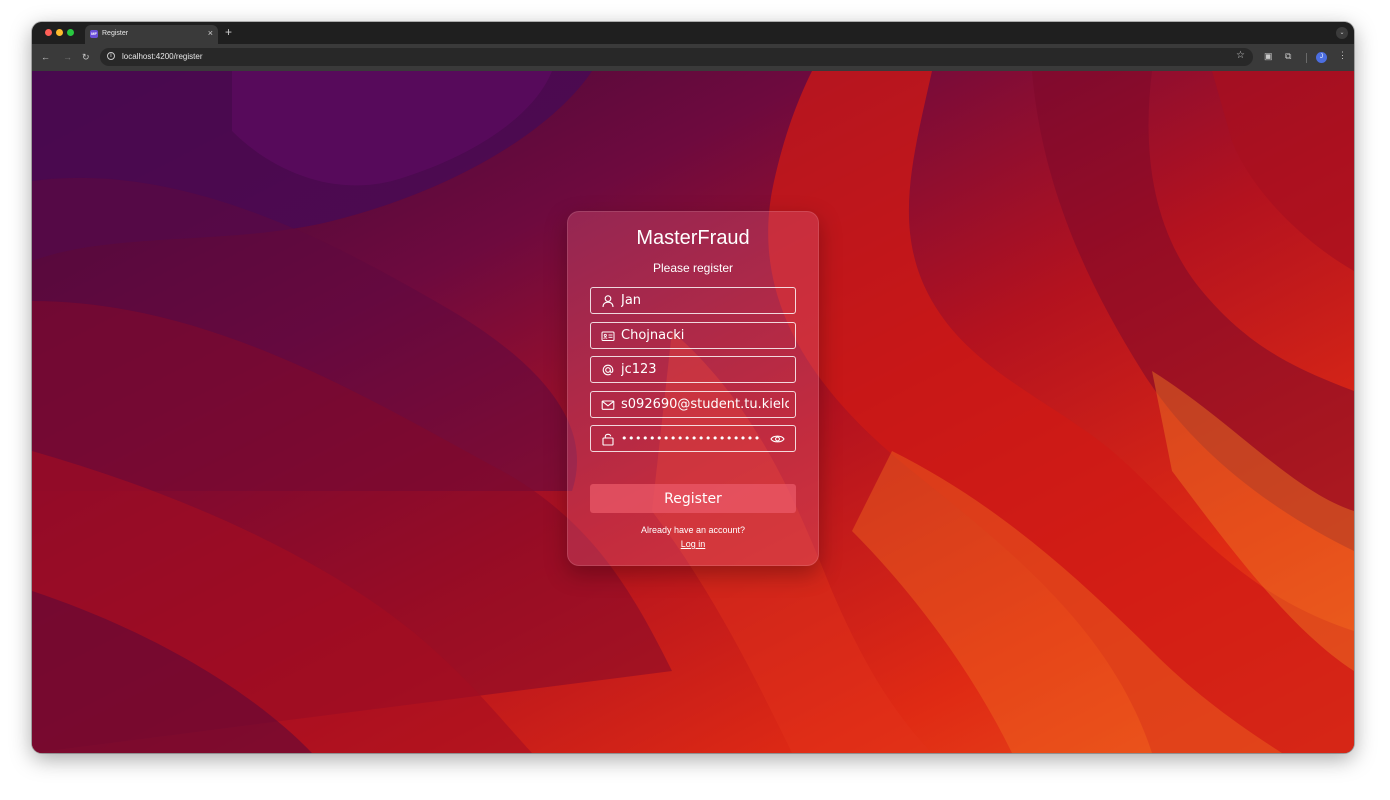 The width and height of the screenshot is (1390, 800). I want to click on back-icon: ←, so click(45, 57).